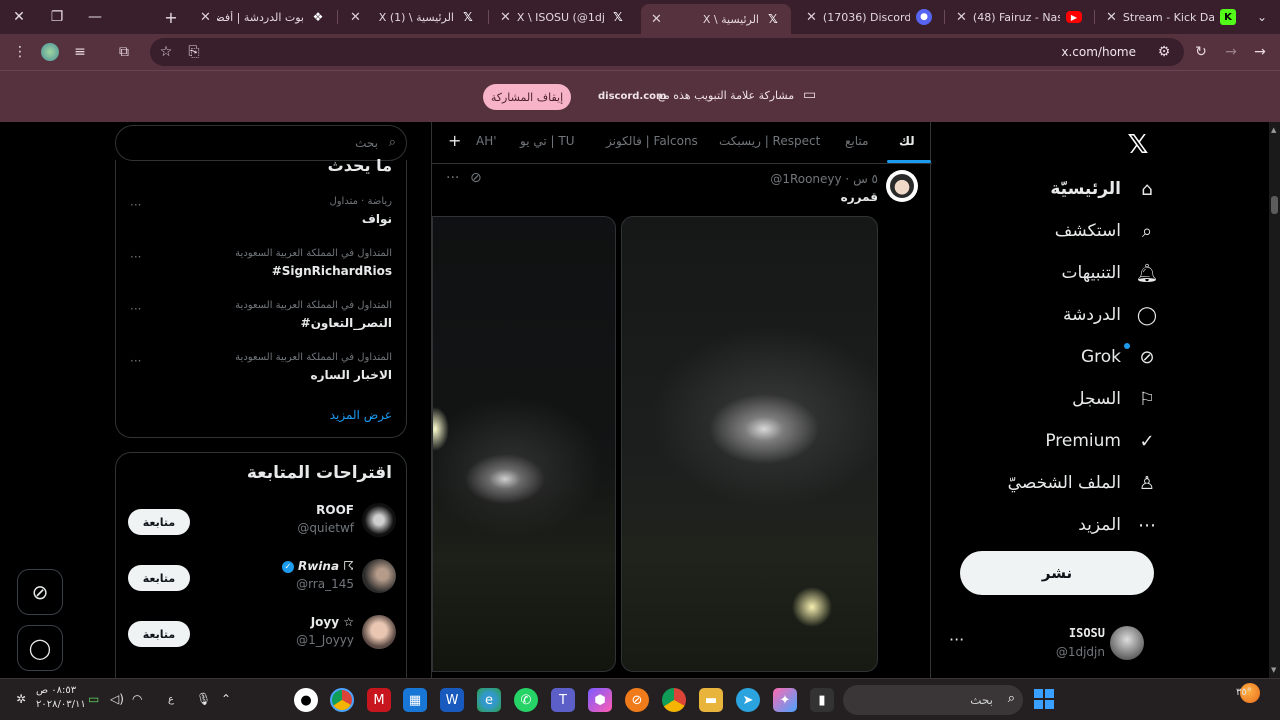 The height and width of the screenshot is (720, 1280). I want to click on tab-tu: تي يو | TU, so click(547, 141).